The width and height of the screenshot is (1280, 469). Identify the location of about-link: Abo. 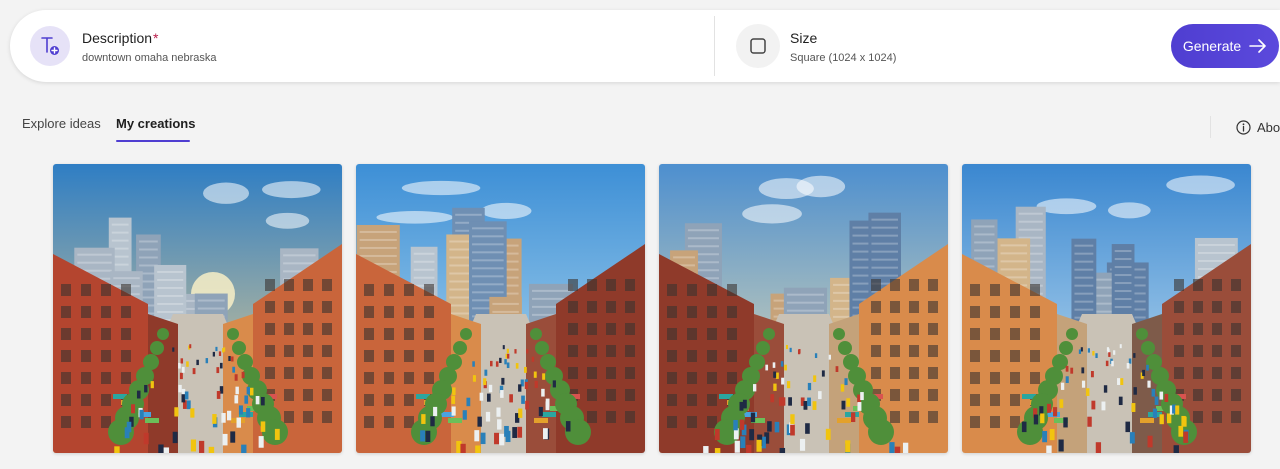
(1258, 127).